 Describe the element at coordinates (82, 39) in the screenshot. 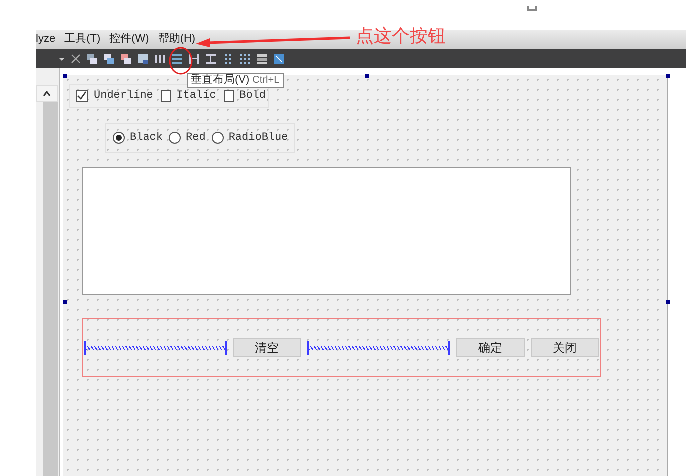

I see `menu-item: 工具(T)` at that location.